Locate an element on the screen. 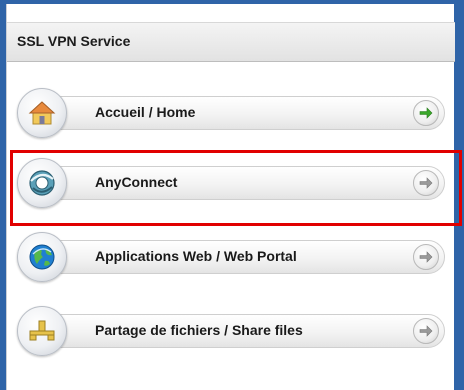 The height and width of the screenshot is (390, 464). menu-item-anyconnect: AnyConnect is located at coordinates (232, 184).